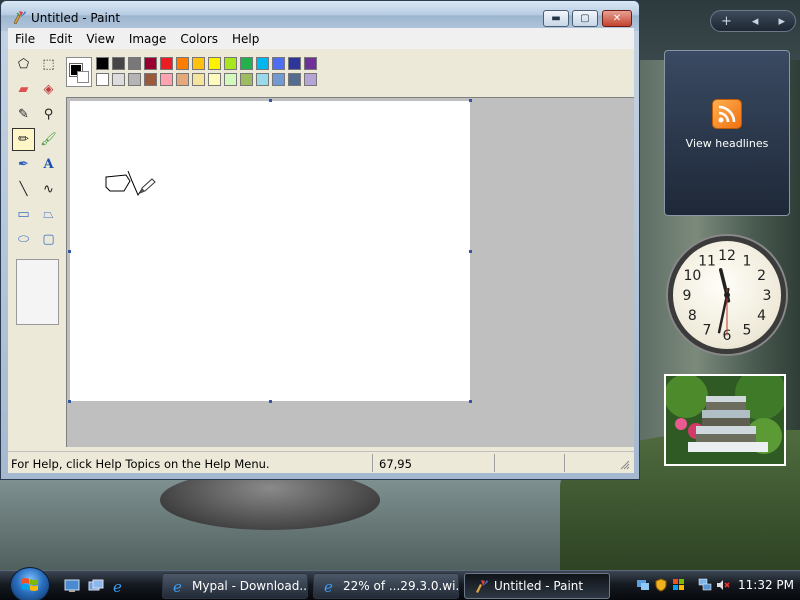  Describe the element at coordinates (23, 239) in the screenshot. I see `ellipse-tool-button: ⬭` at that location.